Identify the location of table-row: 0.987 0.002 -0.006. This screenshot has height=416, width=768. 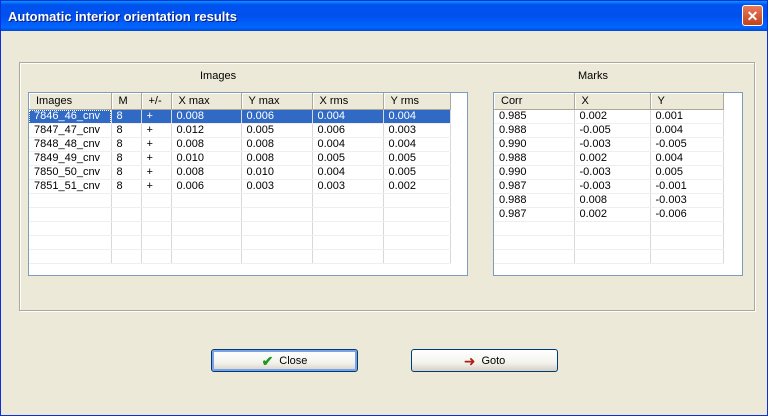
(609, 214).